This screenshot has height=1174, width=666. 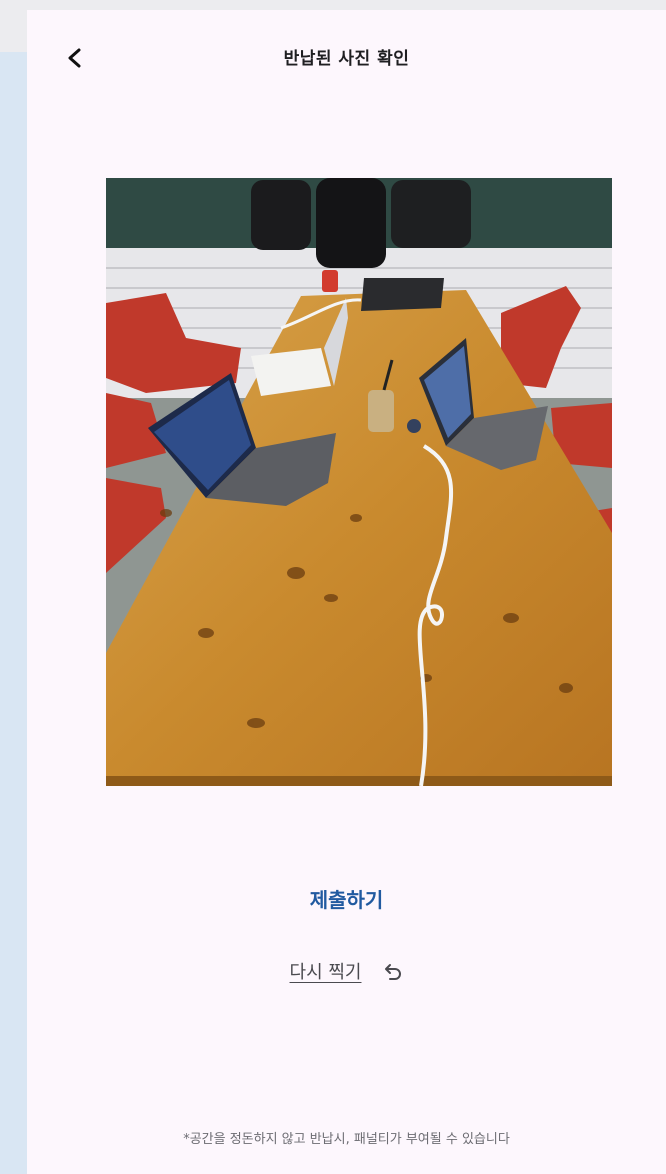 I want to click on undo-arrow-icon, so click(x=393, y=972).